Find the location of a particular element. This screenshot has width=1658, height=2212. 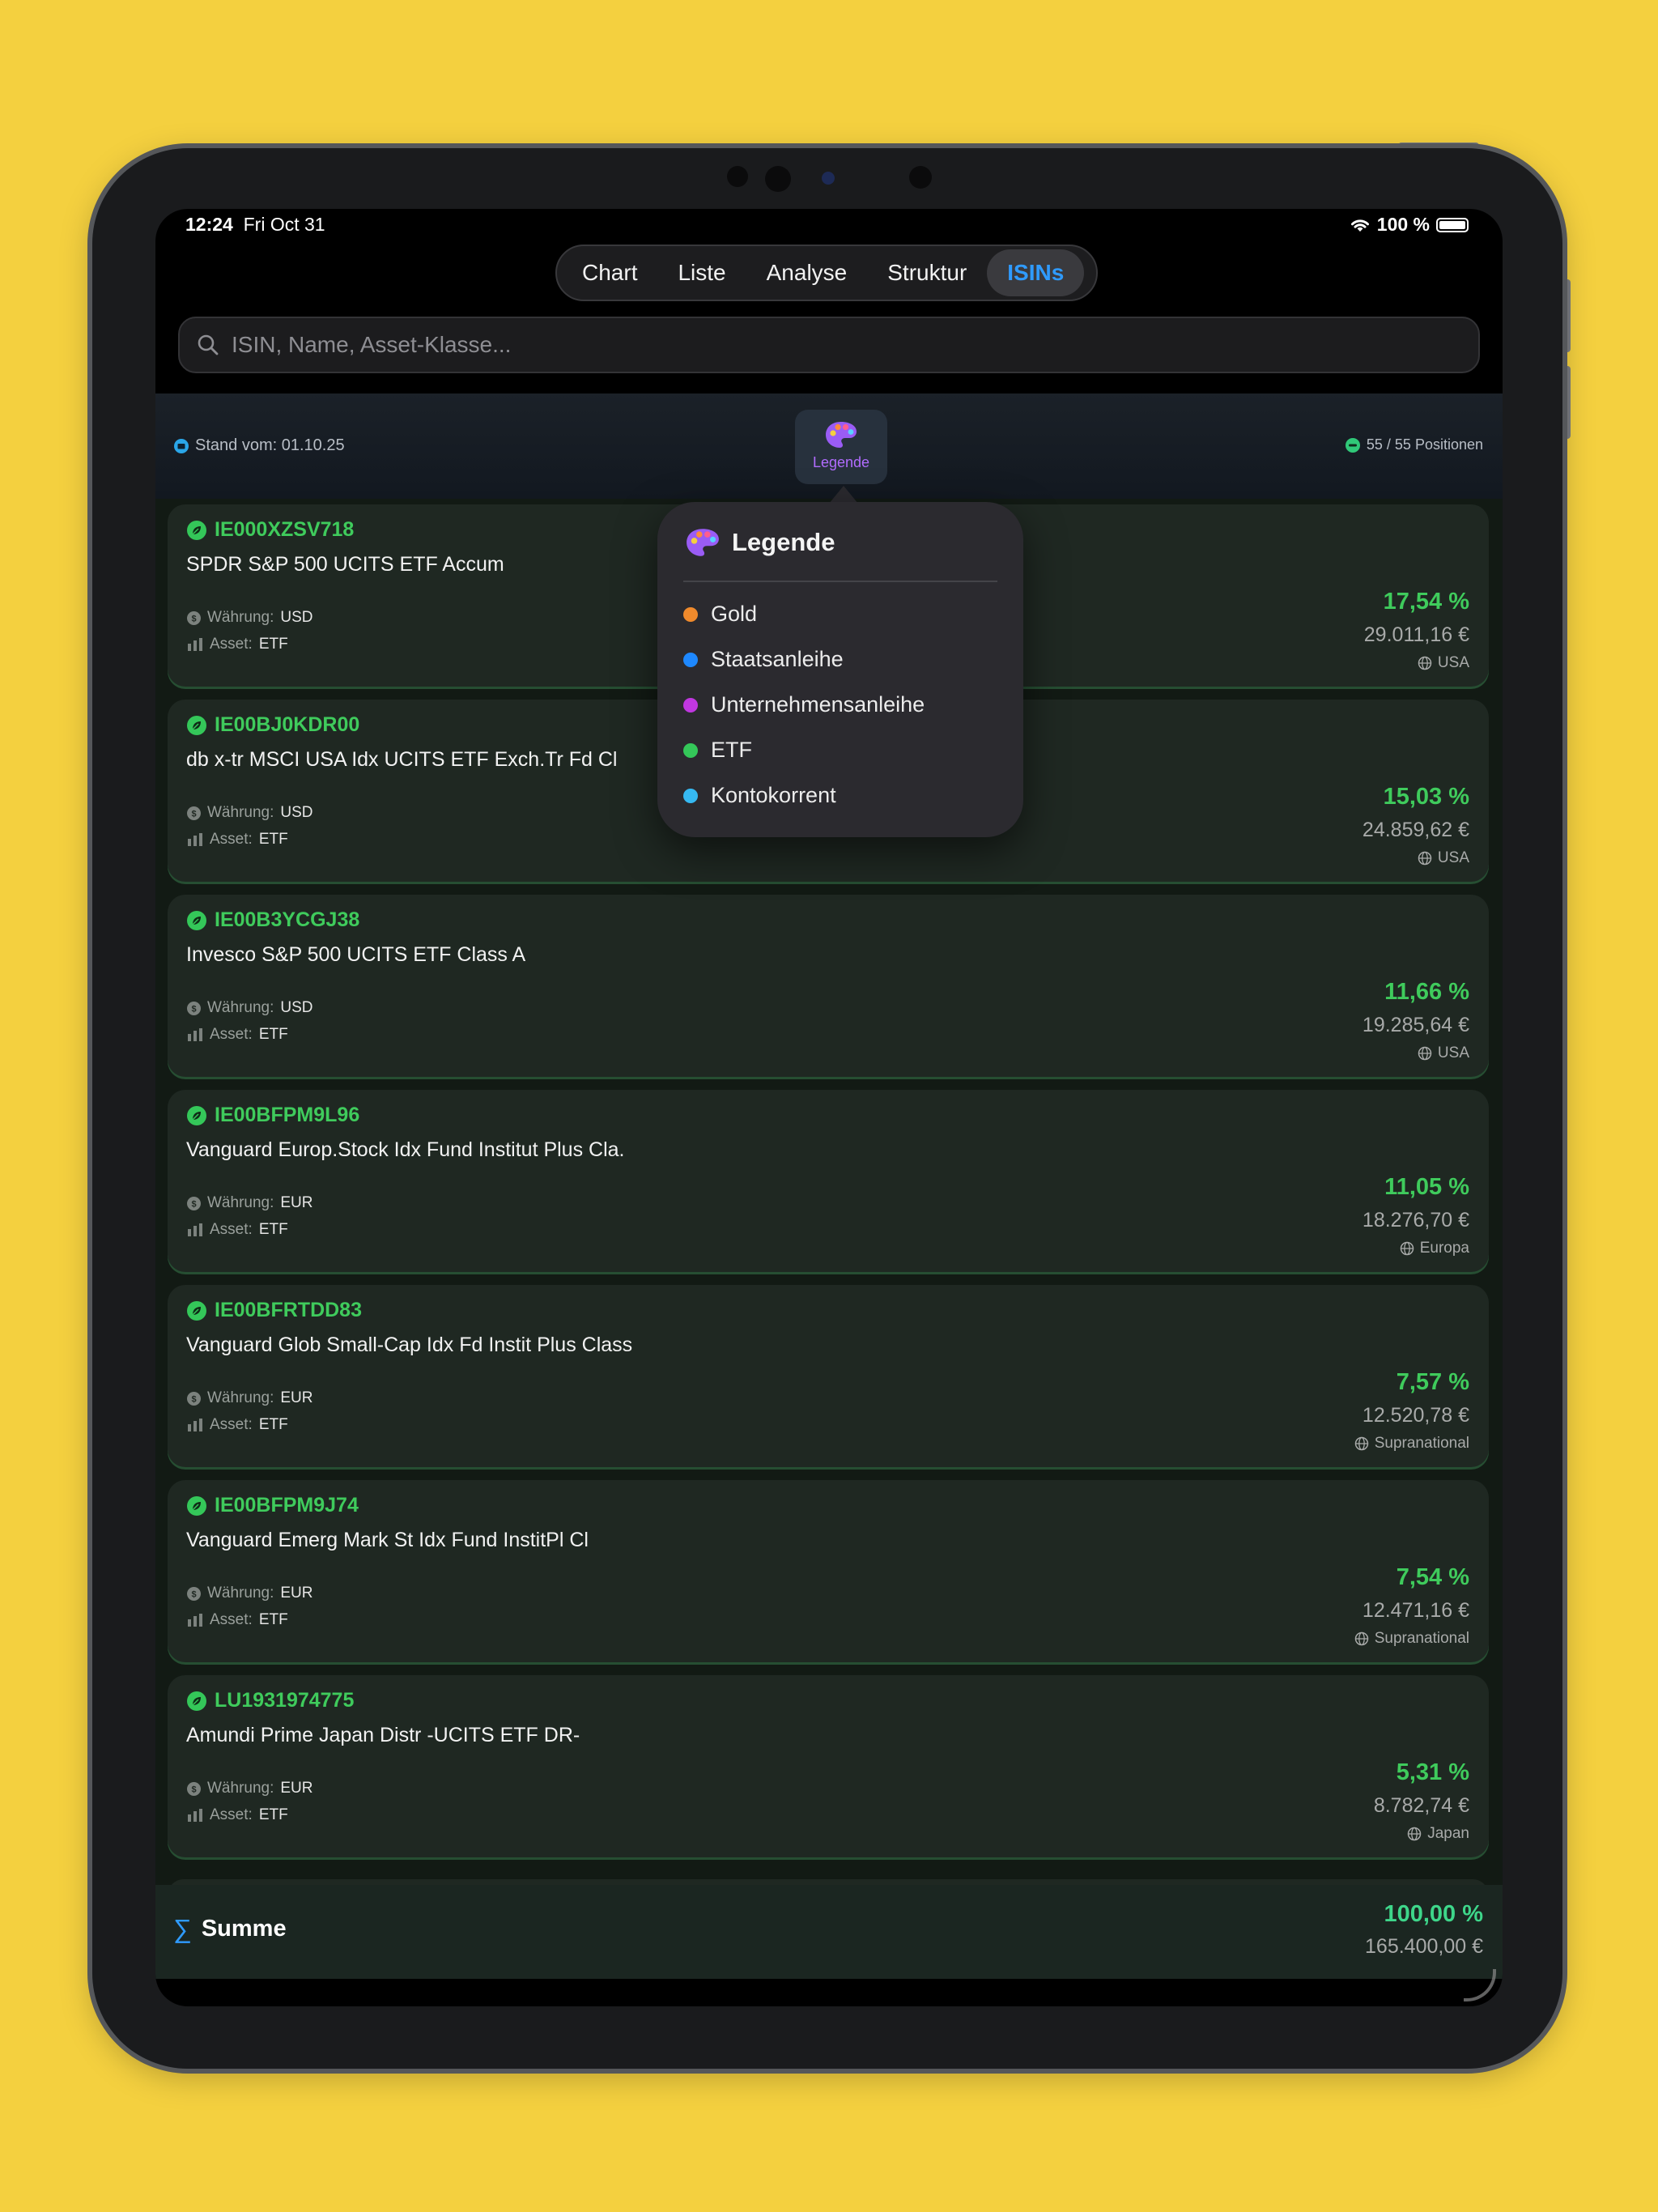

tab-analyse: Analyse is located at coordinates (807, 272).